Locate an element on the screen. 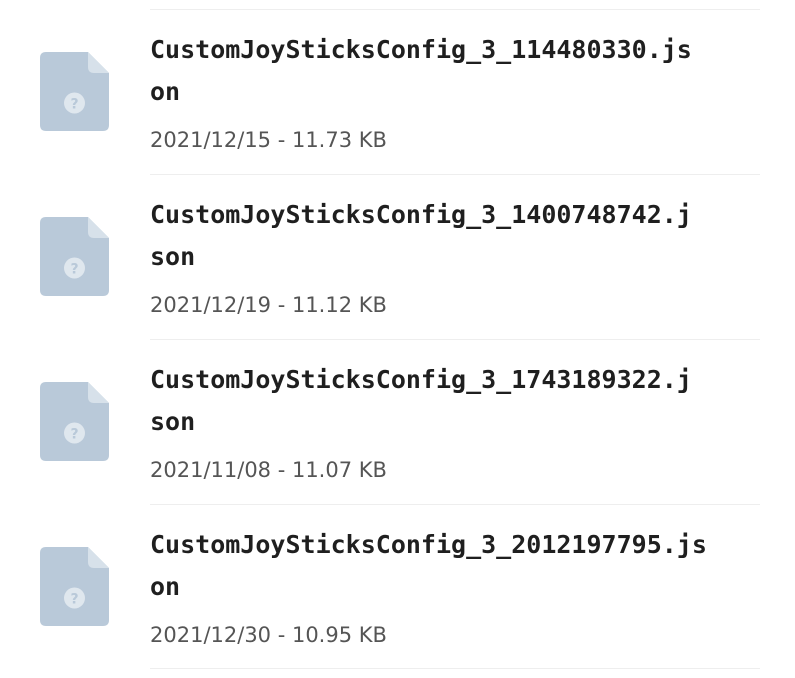  file-name-line: CustomJoySticksConfig_3_2012197795.js is located at coordinates (428, 544).